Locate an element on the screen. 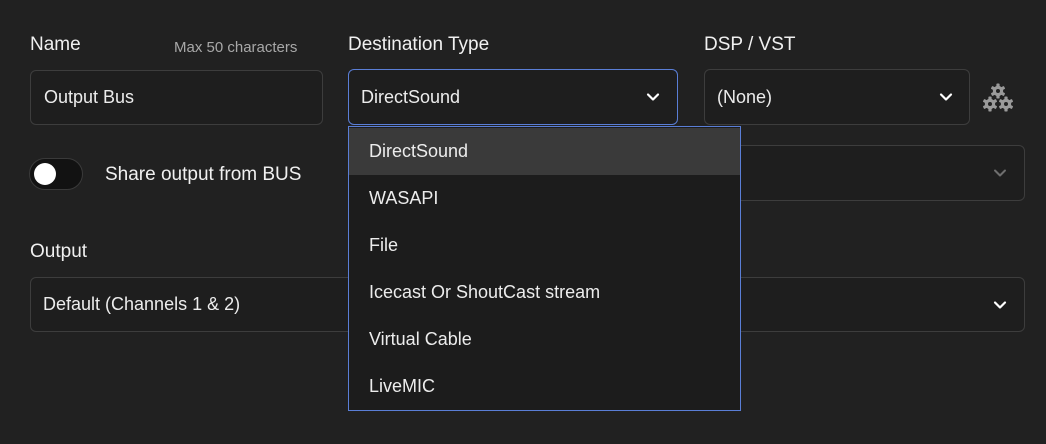  name-input: Output Bus is located at coordinates (176, 97).